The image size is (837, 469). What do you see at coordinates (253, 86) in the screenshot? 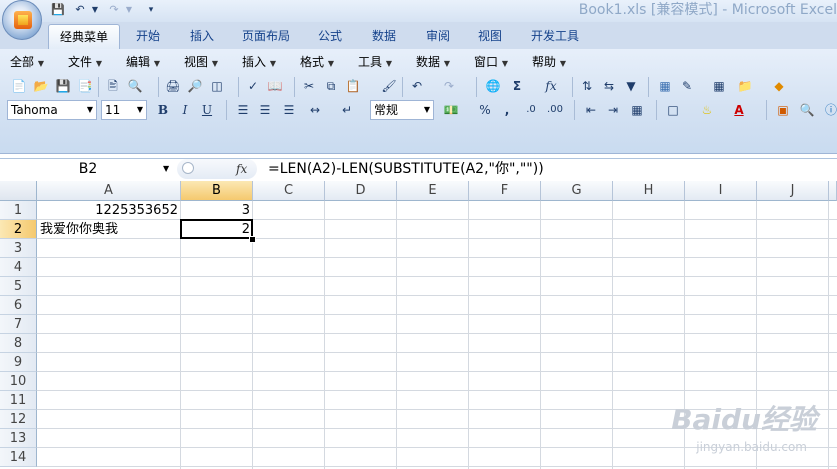
I see `spelling-icon: ✓` at bounding box center [253, 86].